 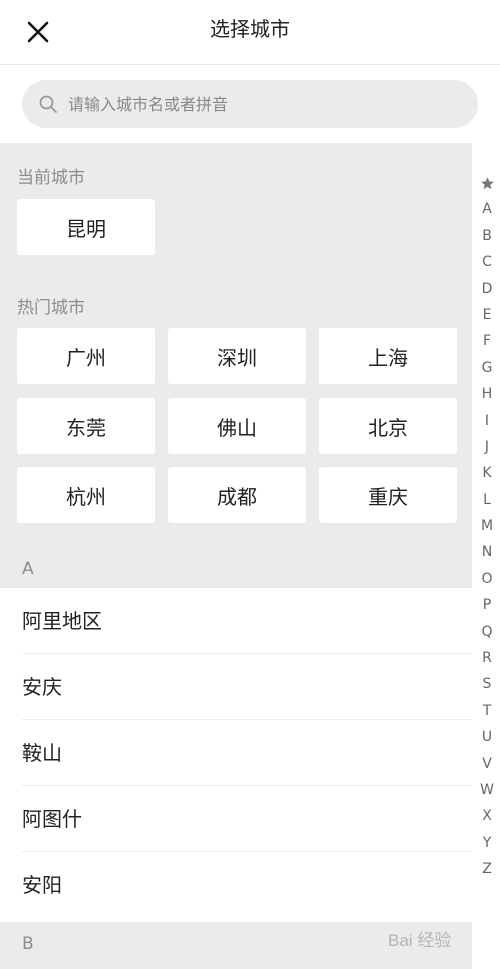 I want to click on city-name: 安庆, so click(x=42, y=687).